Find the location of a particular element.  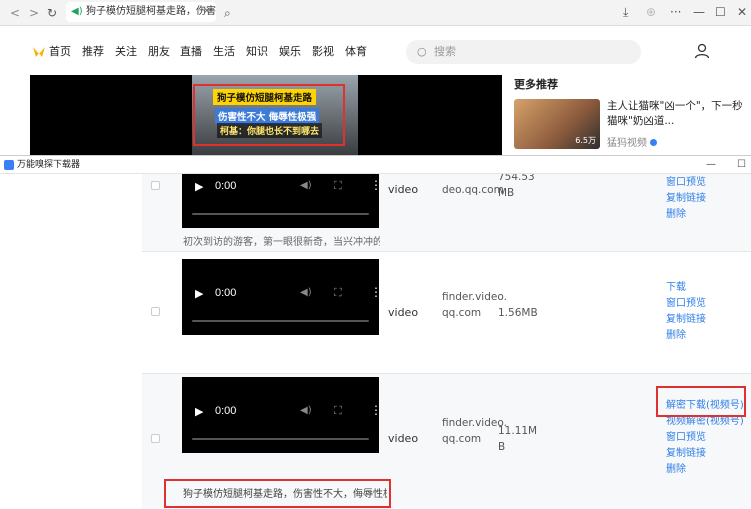

more-recommend-title: 更多推荐 is located at coordinates (536, 84).